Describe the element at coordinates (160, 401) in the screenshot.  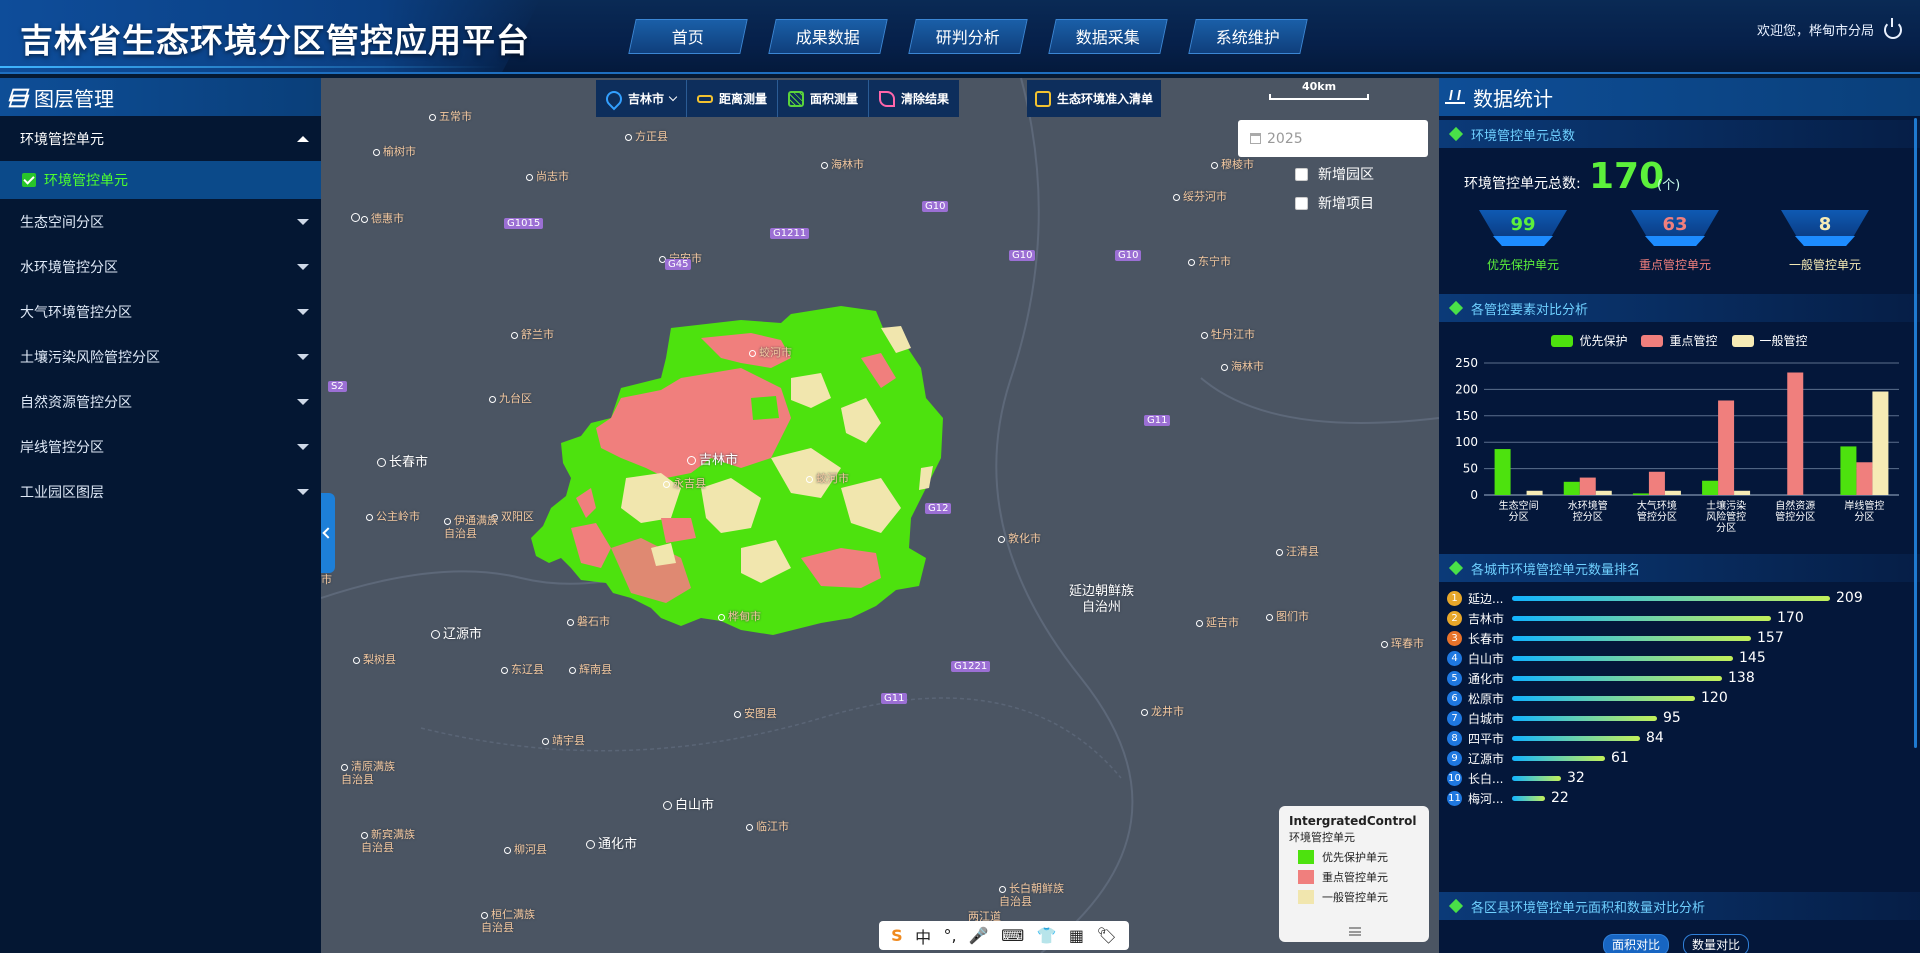
I see `layer-group-natural-resources: 自然资源管控分区` at that location.